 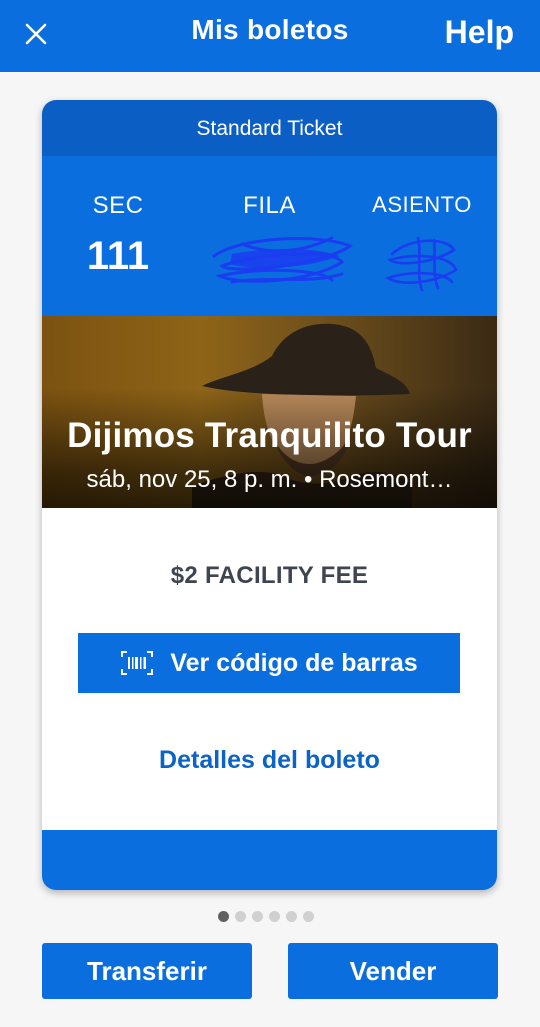 What do you see at coordinates (118, 256) in the screenshot?
I see `section-value: 111` at bounding box center [118, 256].